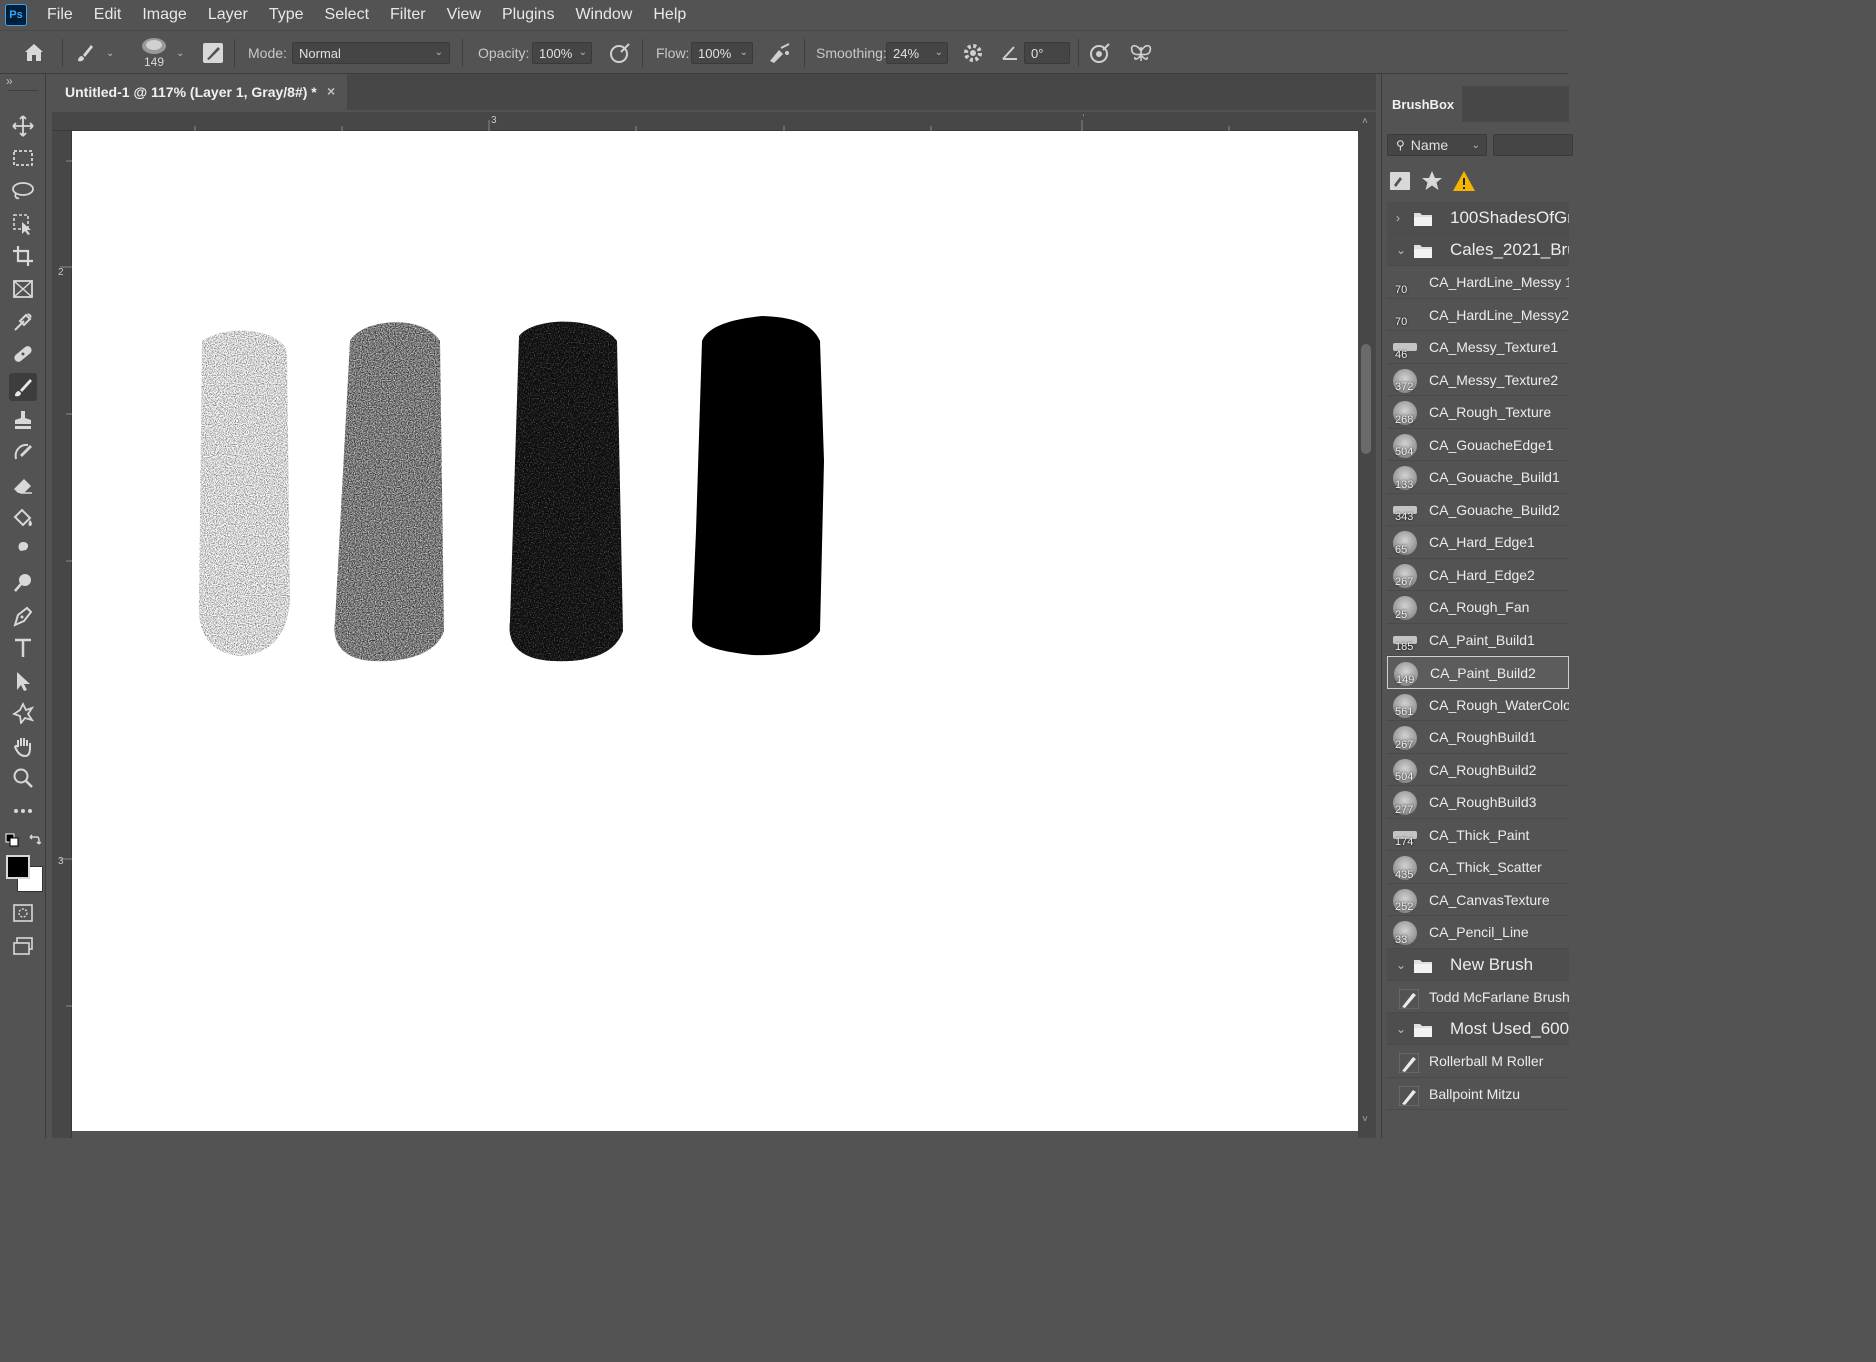  Describe the element at coordinates (23, 354) in the screenshot. I see `healing-brush-icon` at that location.